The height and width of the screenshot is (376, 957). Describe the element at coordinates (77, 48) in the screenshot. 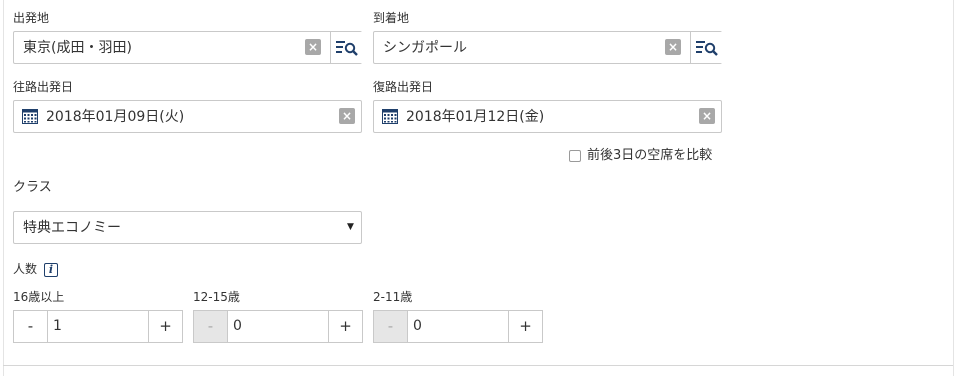

I see `origin-value: 東京(成田・羽田)` at that location.